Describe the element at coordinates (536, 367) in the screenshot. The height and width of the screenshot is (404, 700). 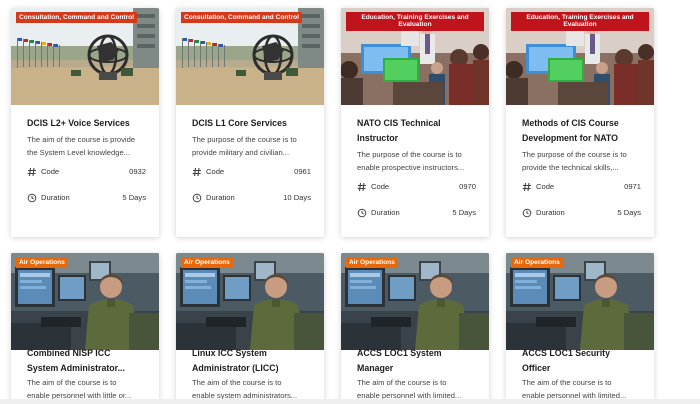
I see `course-title-line: Officer` at that location.